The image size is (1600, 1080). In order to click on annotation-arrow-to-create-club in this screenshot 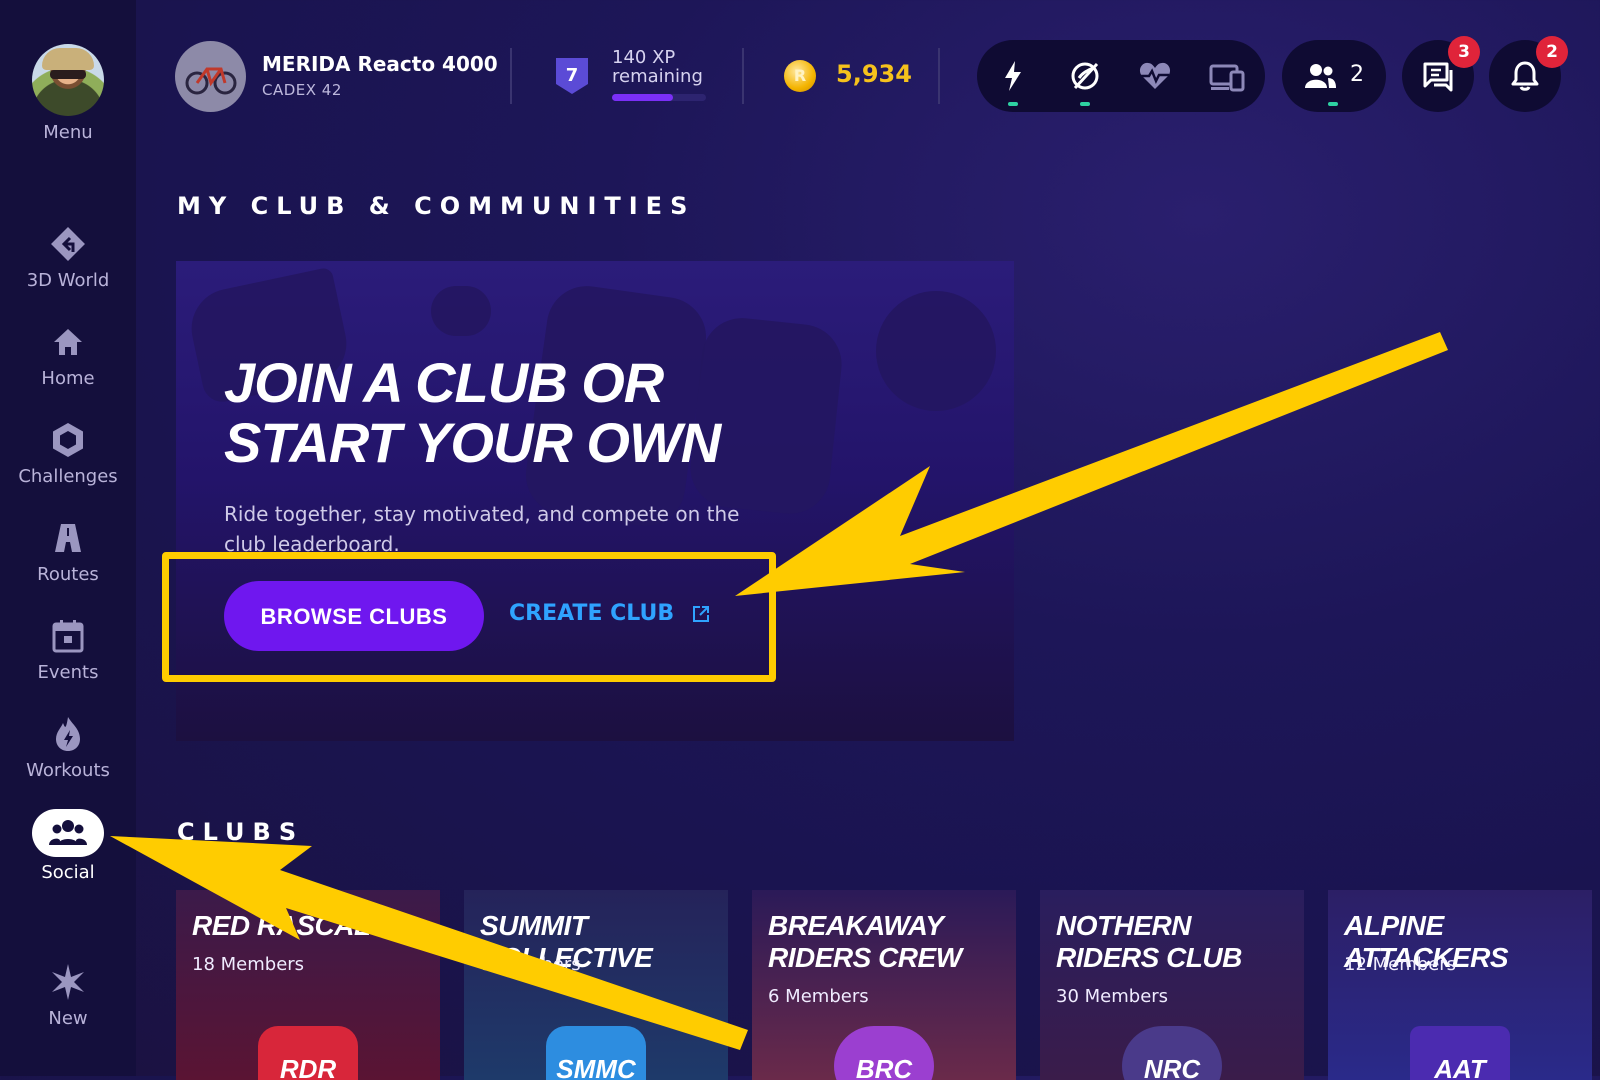, I will do `click(1091, 464)`.